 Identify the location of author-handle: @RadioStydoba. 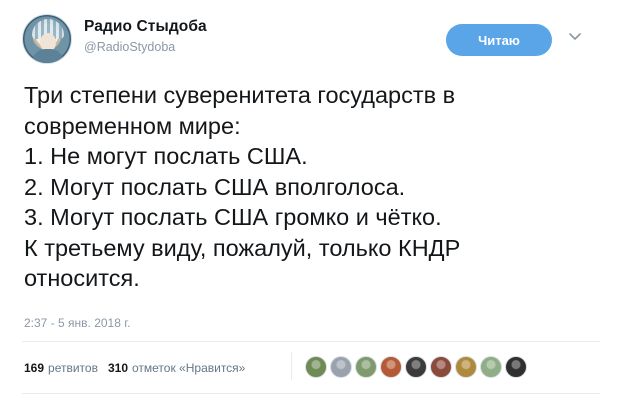
(129, 47).